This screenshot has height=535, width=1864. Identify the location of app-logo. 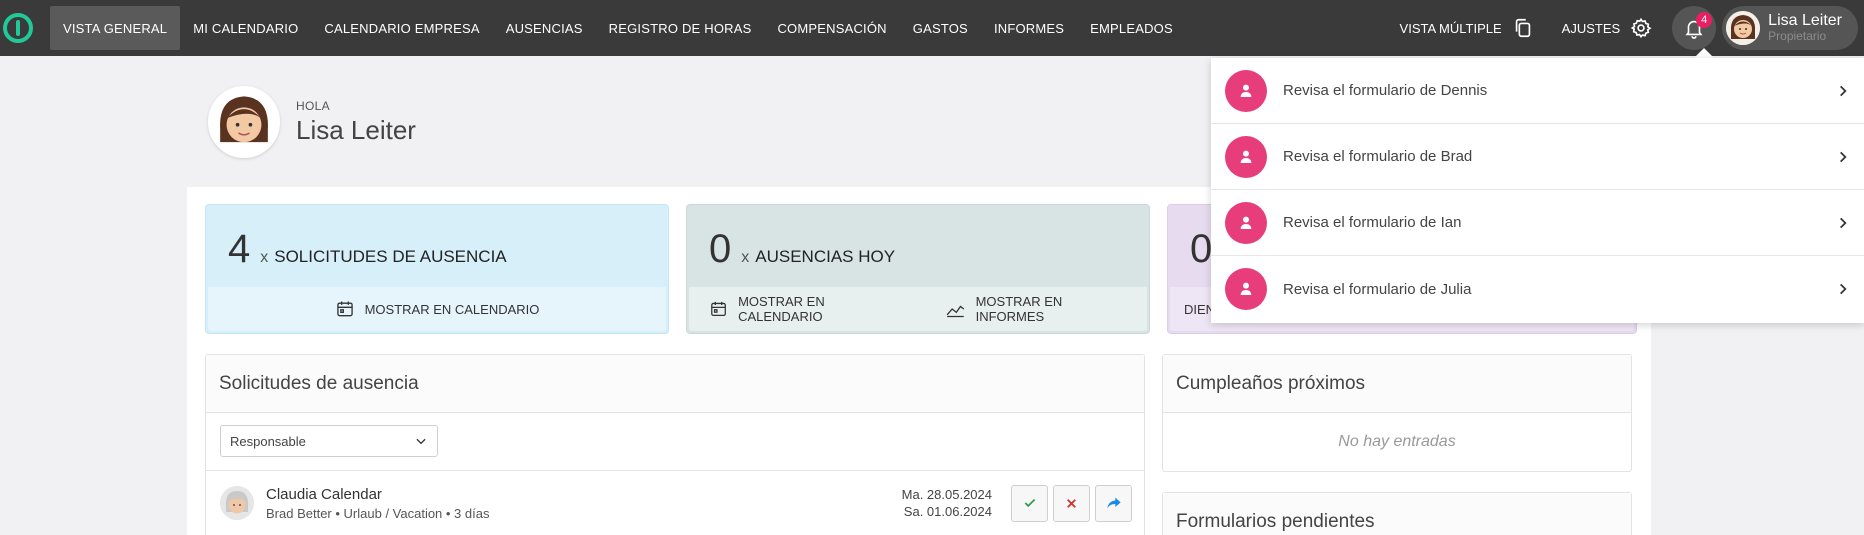
(18, 28).